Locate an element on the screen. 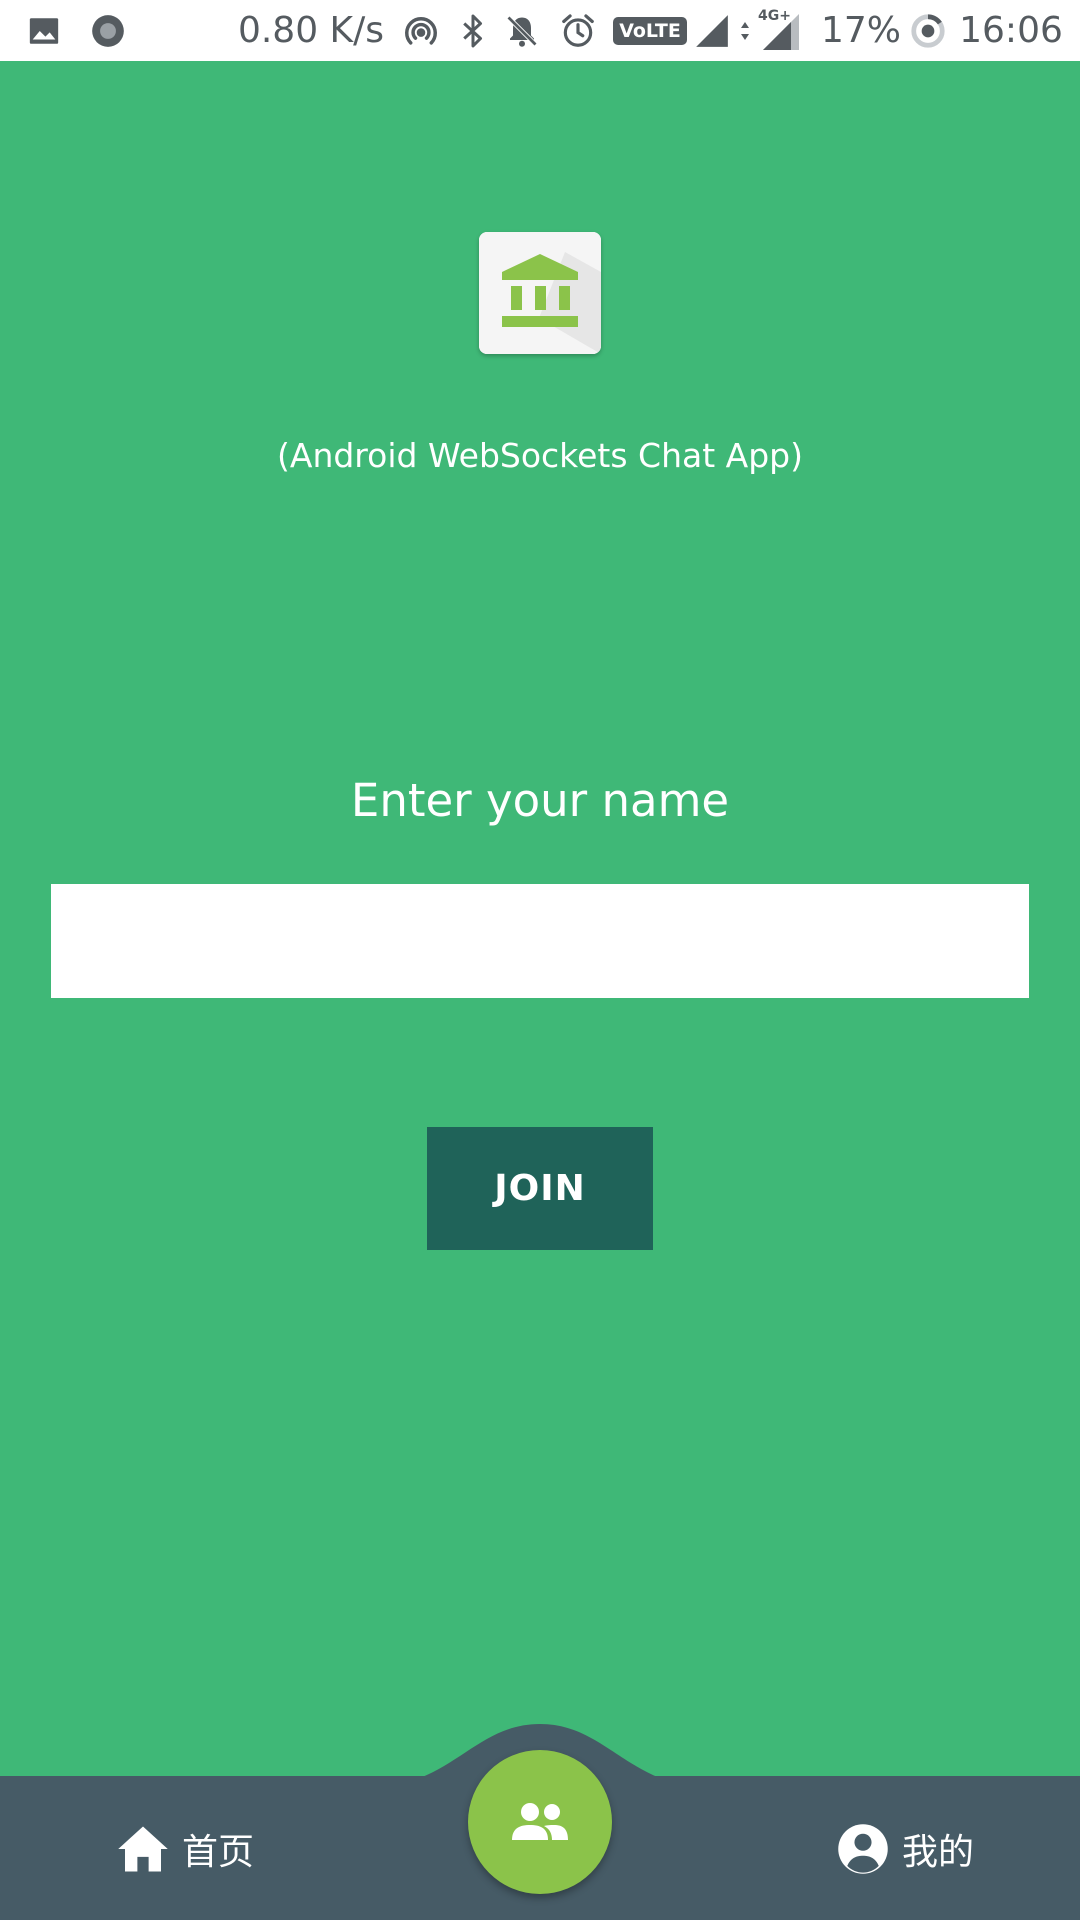  app-logo is located at coordinates (540, 293).